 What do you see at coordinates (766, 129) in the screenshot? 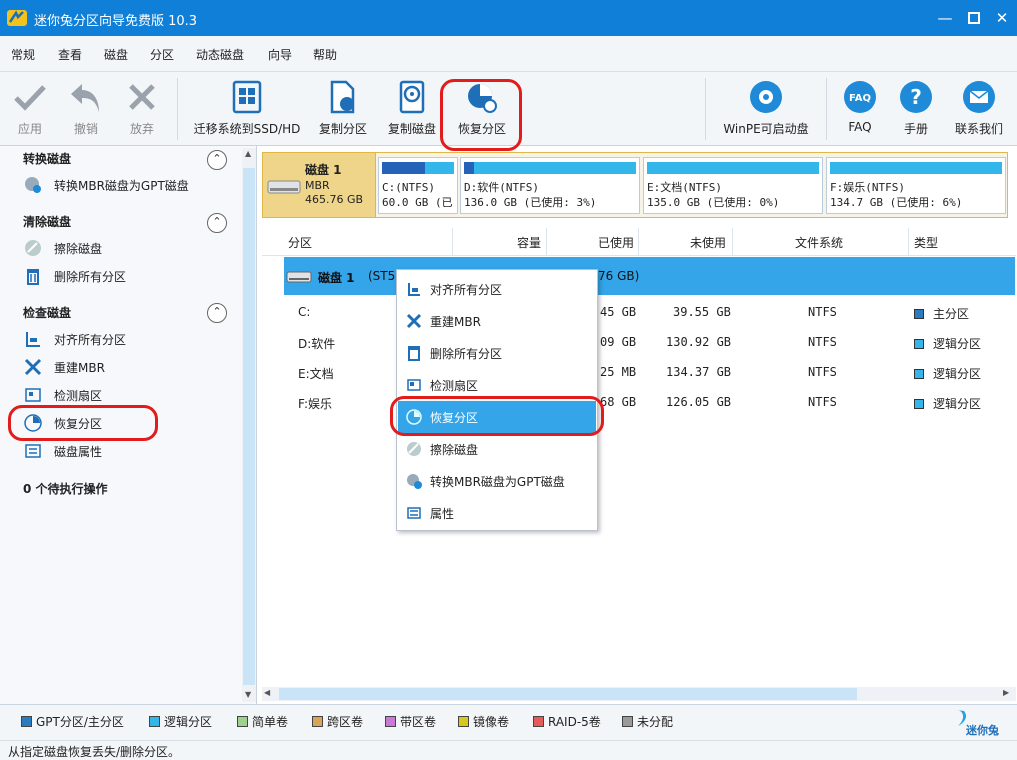
I see `winpe-label: WinPE可启动盘` at bounding box center [766, 129].